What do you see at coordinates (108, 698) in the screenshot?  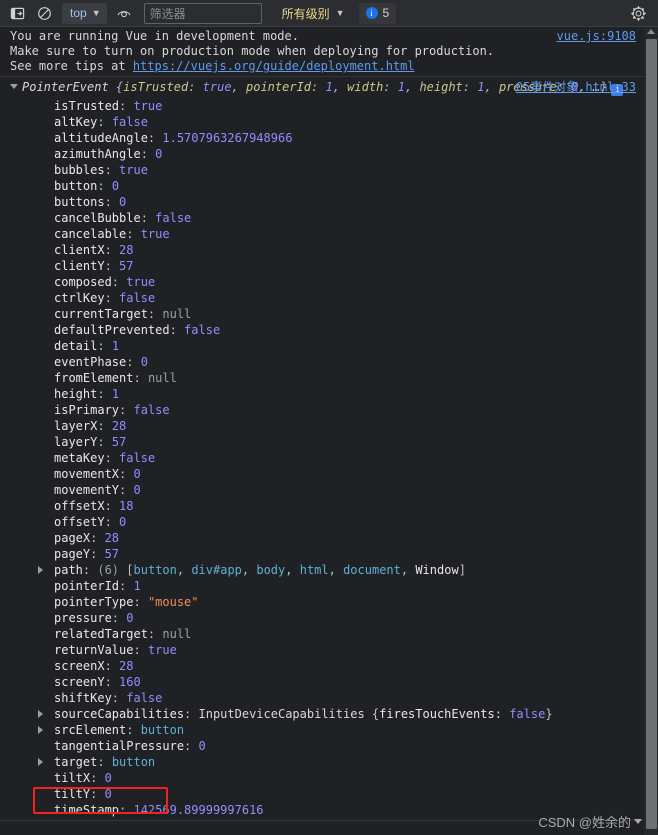 I see `property-row-shiftKey: shiftKey: false` at bounding box center [108, 698].